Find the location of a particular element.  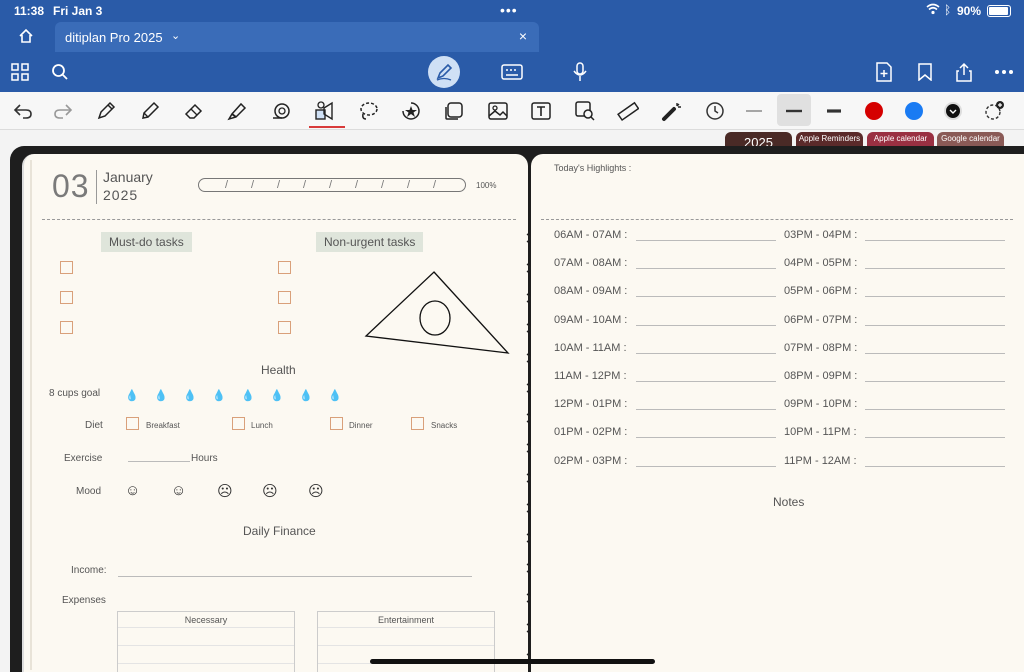

income-field is located at coordinates (295, 571).